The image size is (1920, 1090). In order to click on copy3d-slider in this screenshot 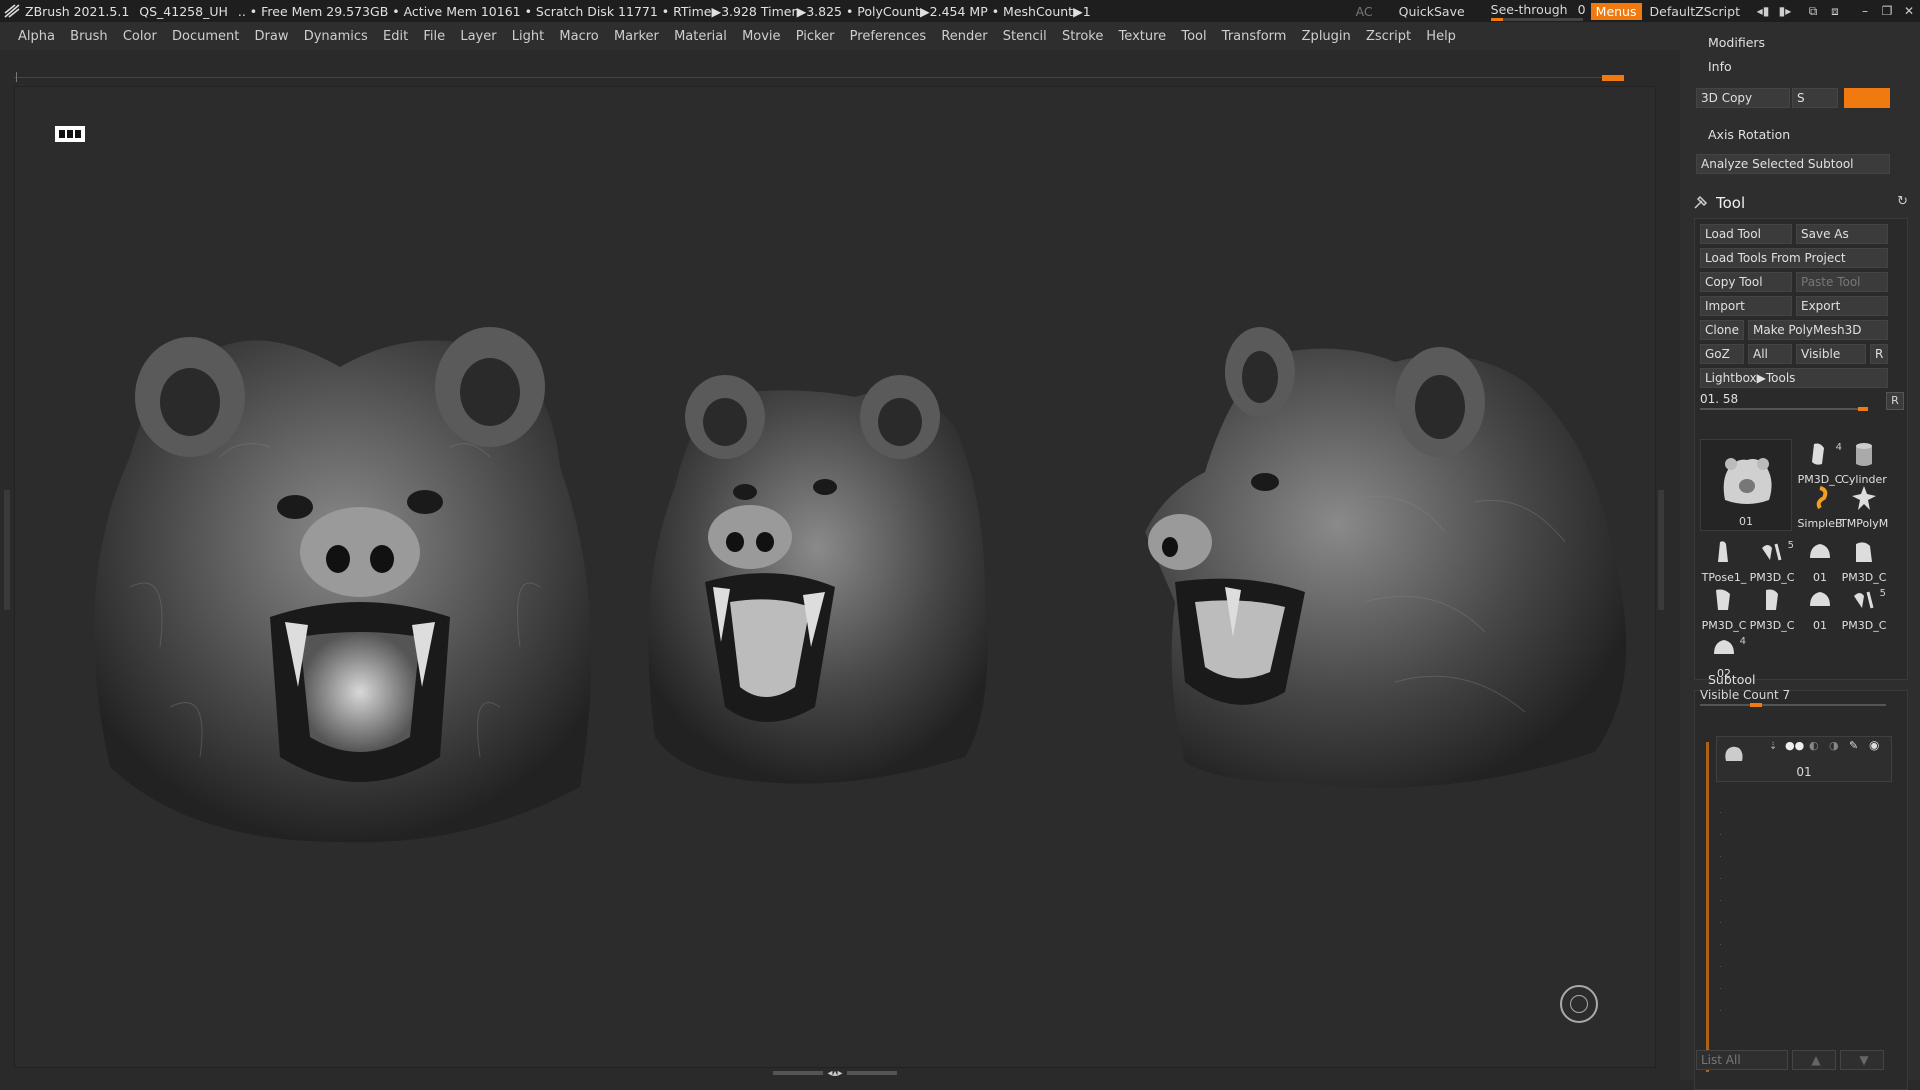, I will do `click(1867, 98)`.